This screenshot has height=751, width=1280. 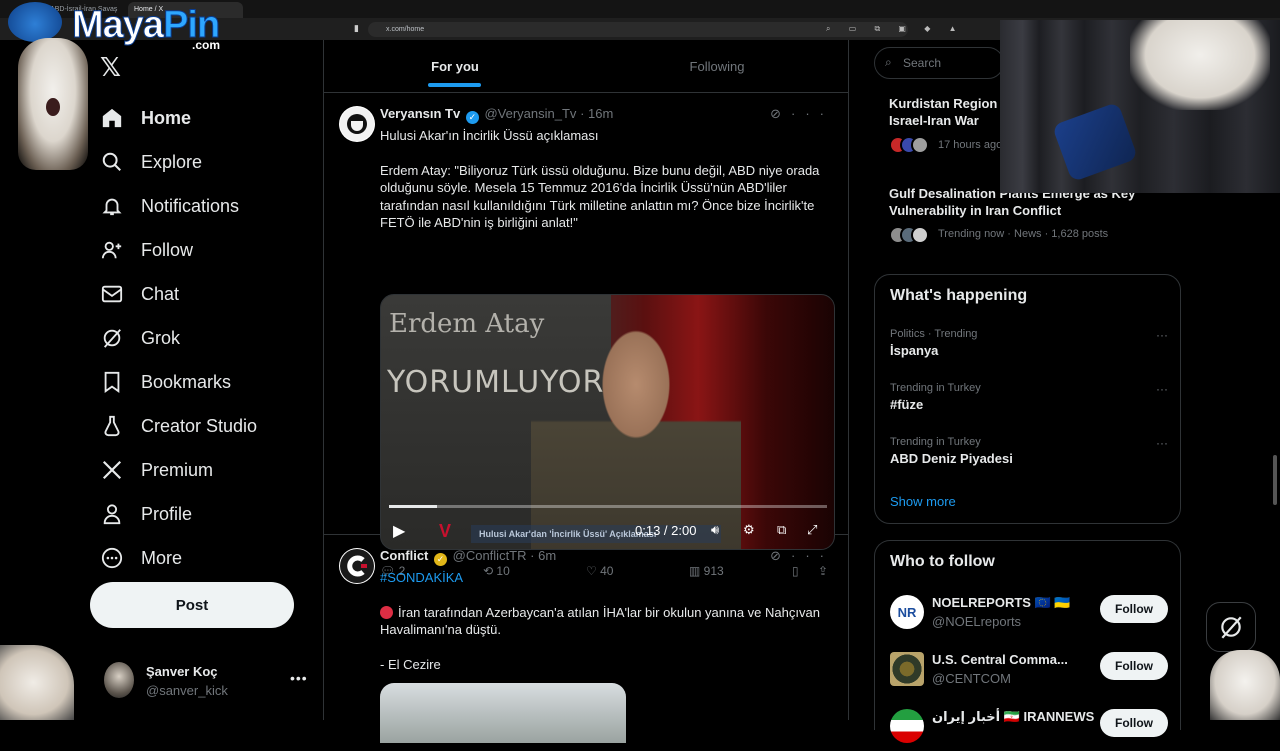 What do you see at coordinates (112, 294) in the screenshot?
I see `mail-icon` at bounding box center [112, 294].